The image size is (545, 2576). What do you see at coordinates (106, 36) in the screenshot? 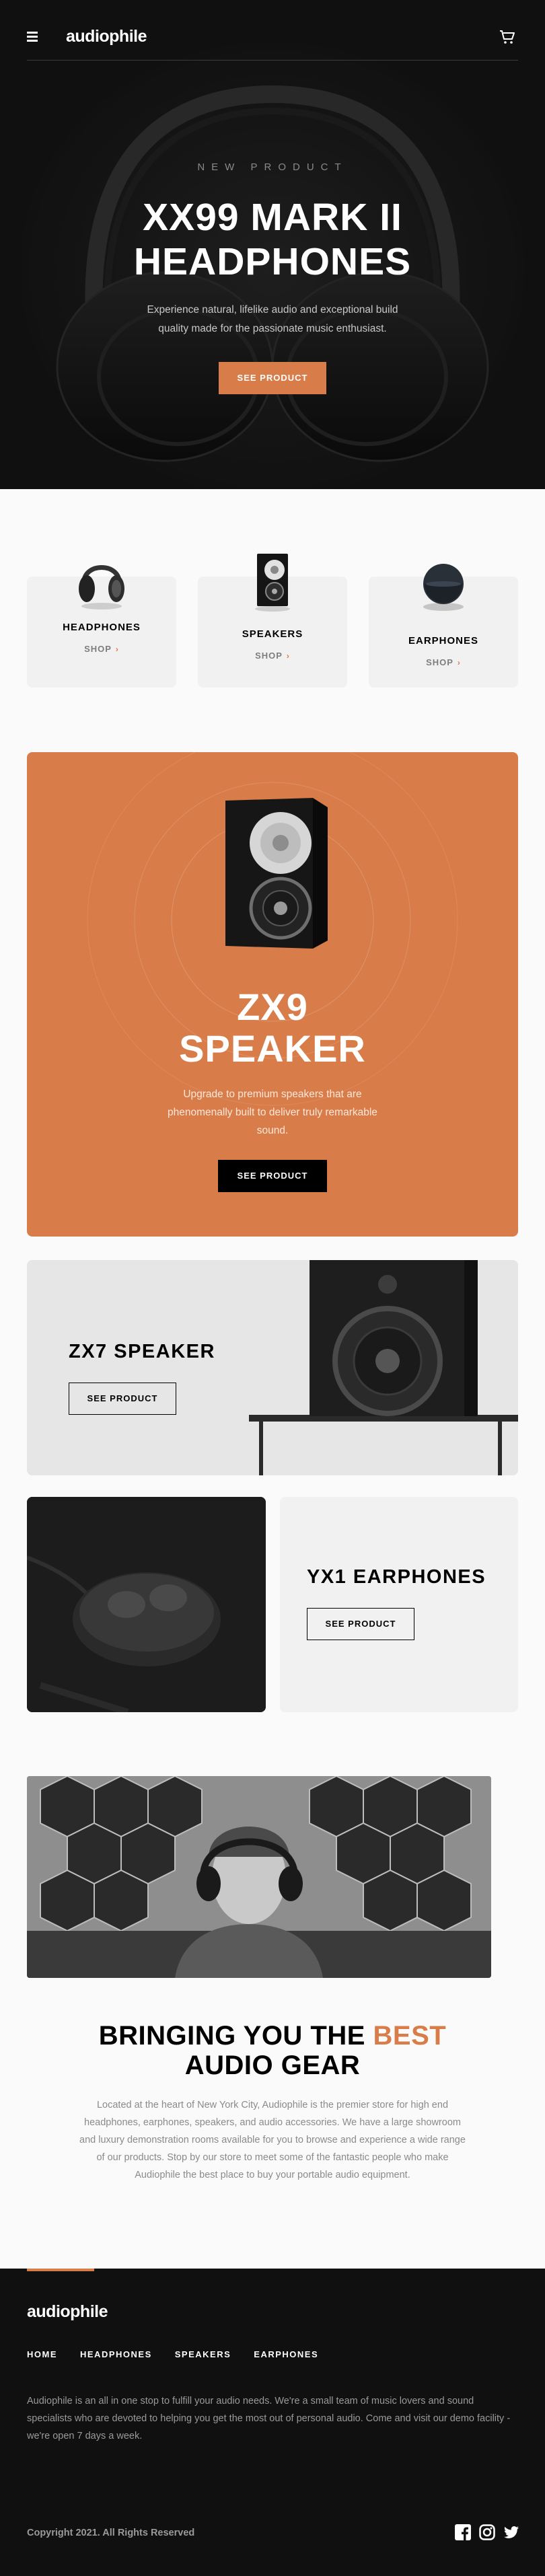
I see `site-logo: audiophile` at bounding box center [106, 36].